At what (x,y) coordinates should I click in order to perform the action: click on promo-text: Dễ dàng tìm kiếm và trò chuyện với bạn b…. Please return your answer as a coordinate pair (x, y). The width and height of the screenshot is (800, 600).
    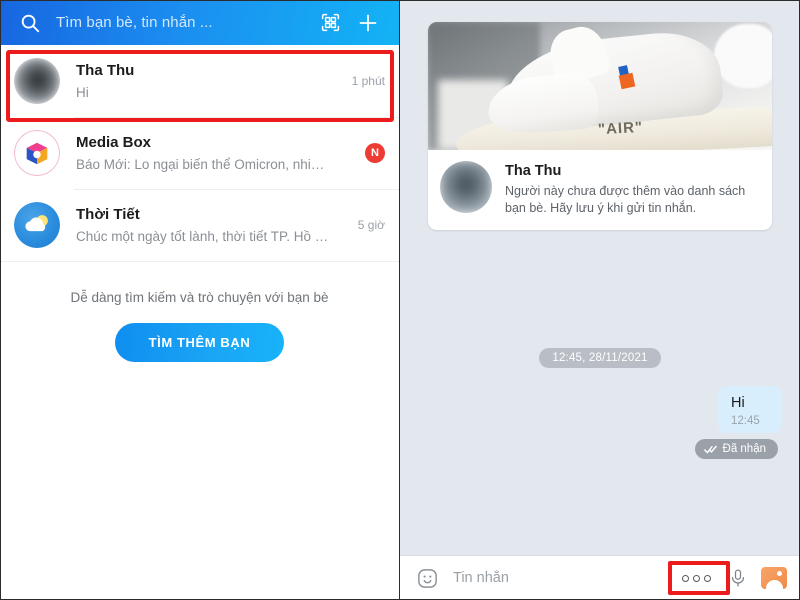
    Looking at the image, I should click on (199, 297).